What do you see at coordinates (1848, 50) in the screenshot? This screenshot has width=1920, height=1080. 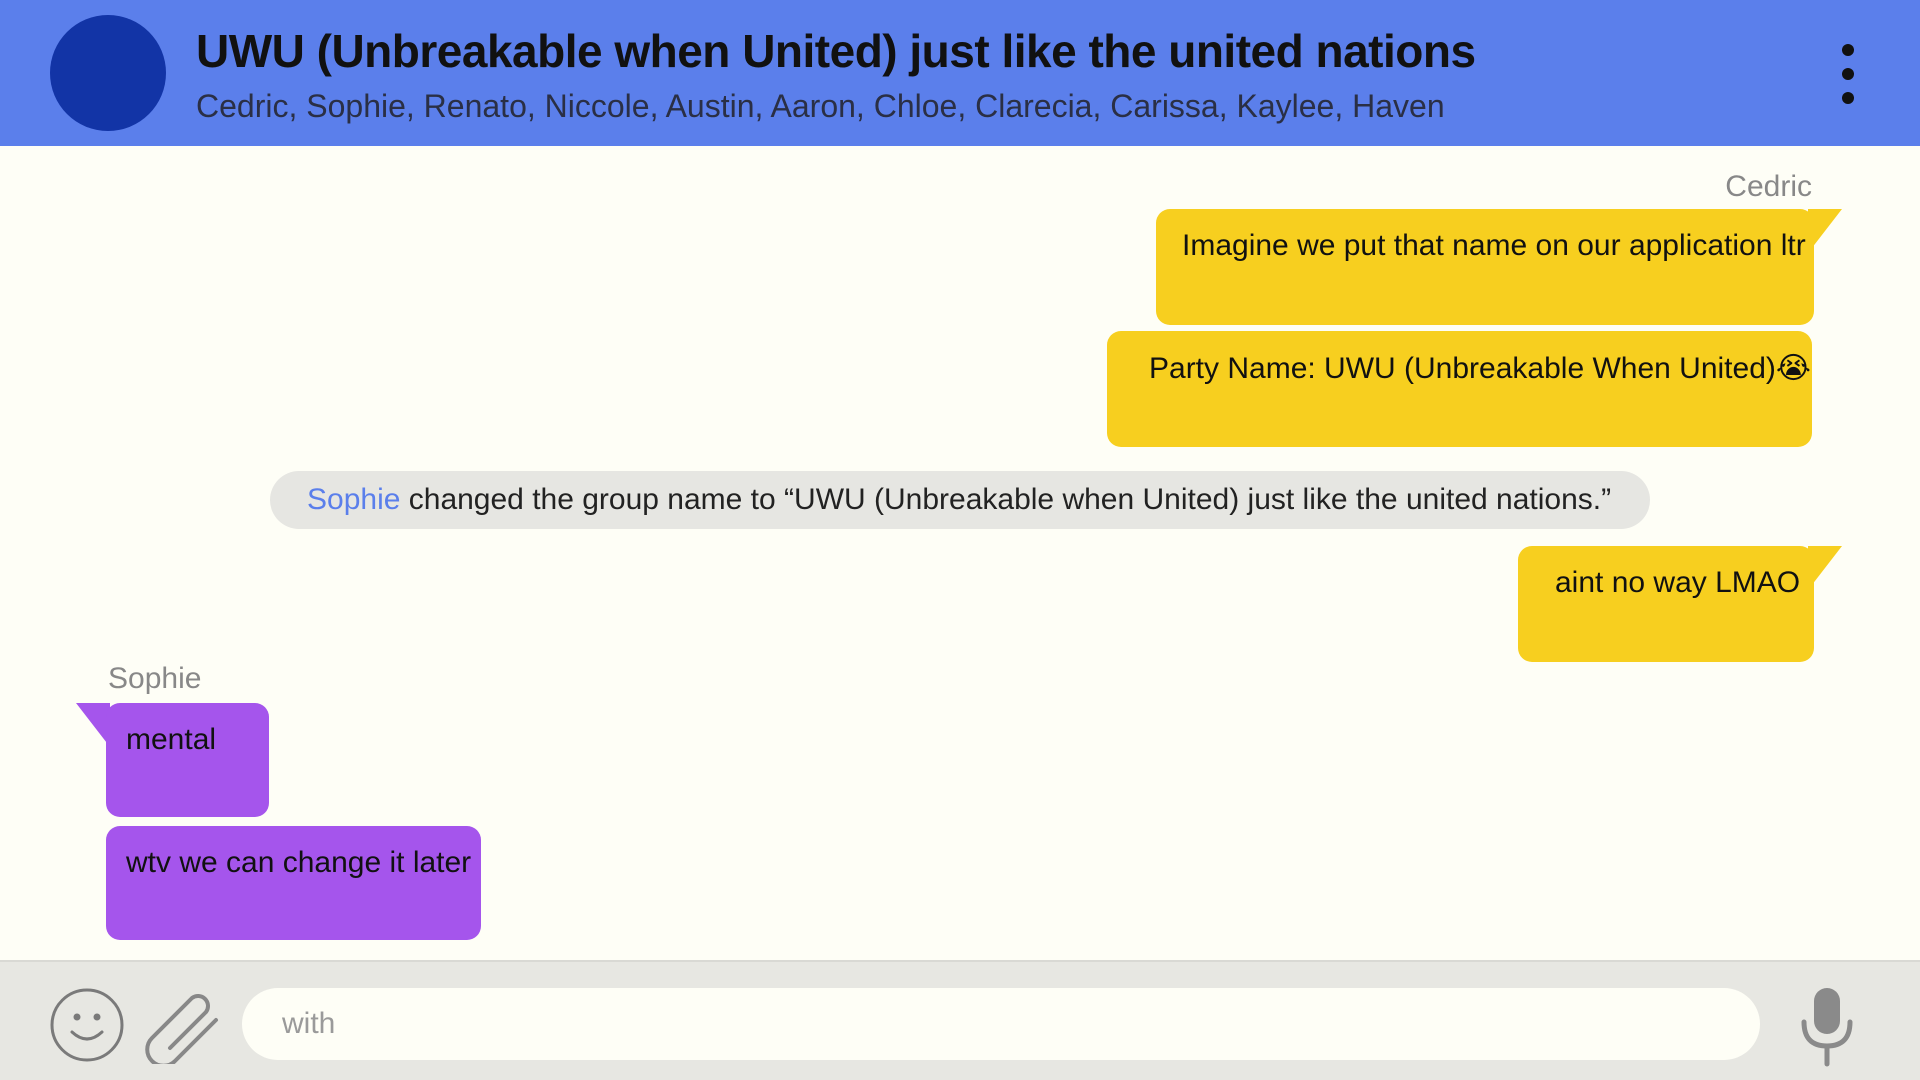 I see `more-vertical-icon` at bounding box center [1848, 50].